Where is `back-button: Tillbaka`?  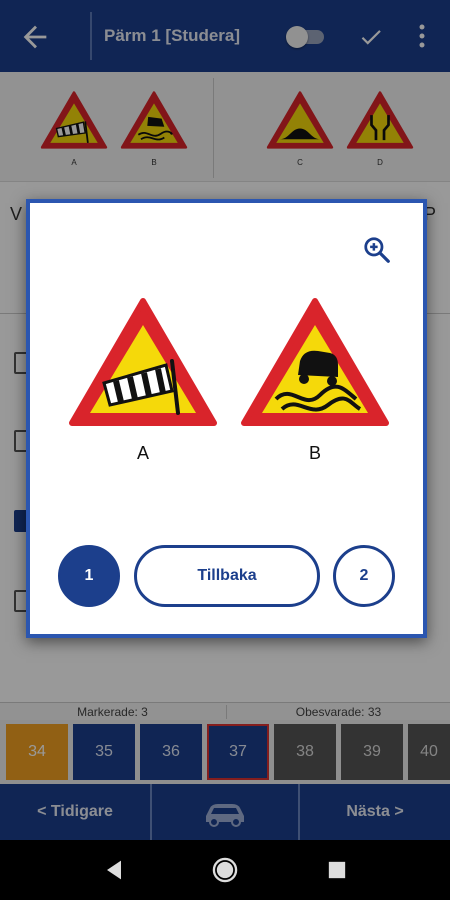
back-button: Tillbaka is located at coordinates (227, 576).